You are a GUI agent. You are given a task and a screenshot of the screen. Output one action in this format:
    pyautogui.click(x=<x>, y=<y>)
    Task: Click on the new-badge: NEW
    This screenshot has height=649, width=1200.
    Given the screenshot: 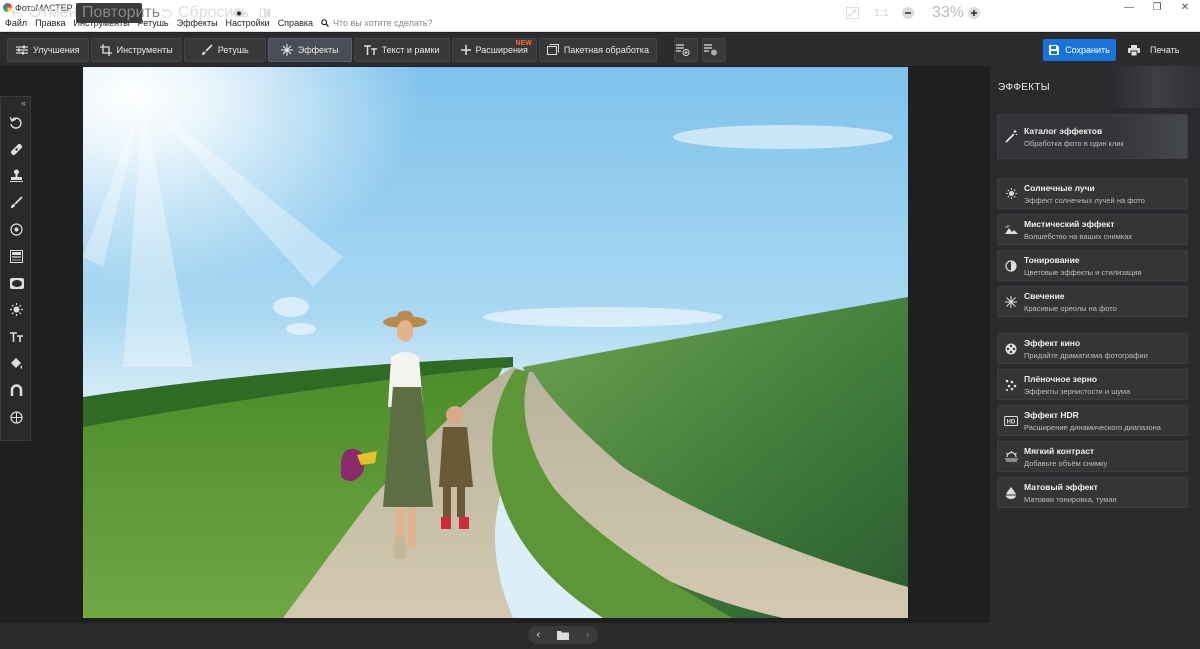 What is the action you would take?
    pyautogui.click(x=523, y=43)
    